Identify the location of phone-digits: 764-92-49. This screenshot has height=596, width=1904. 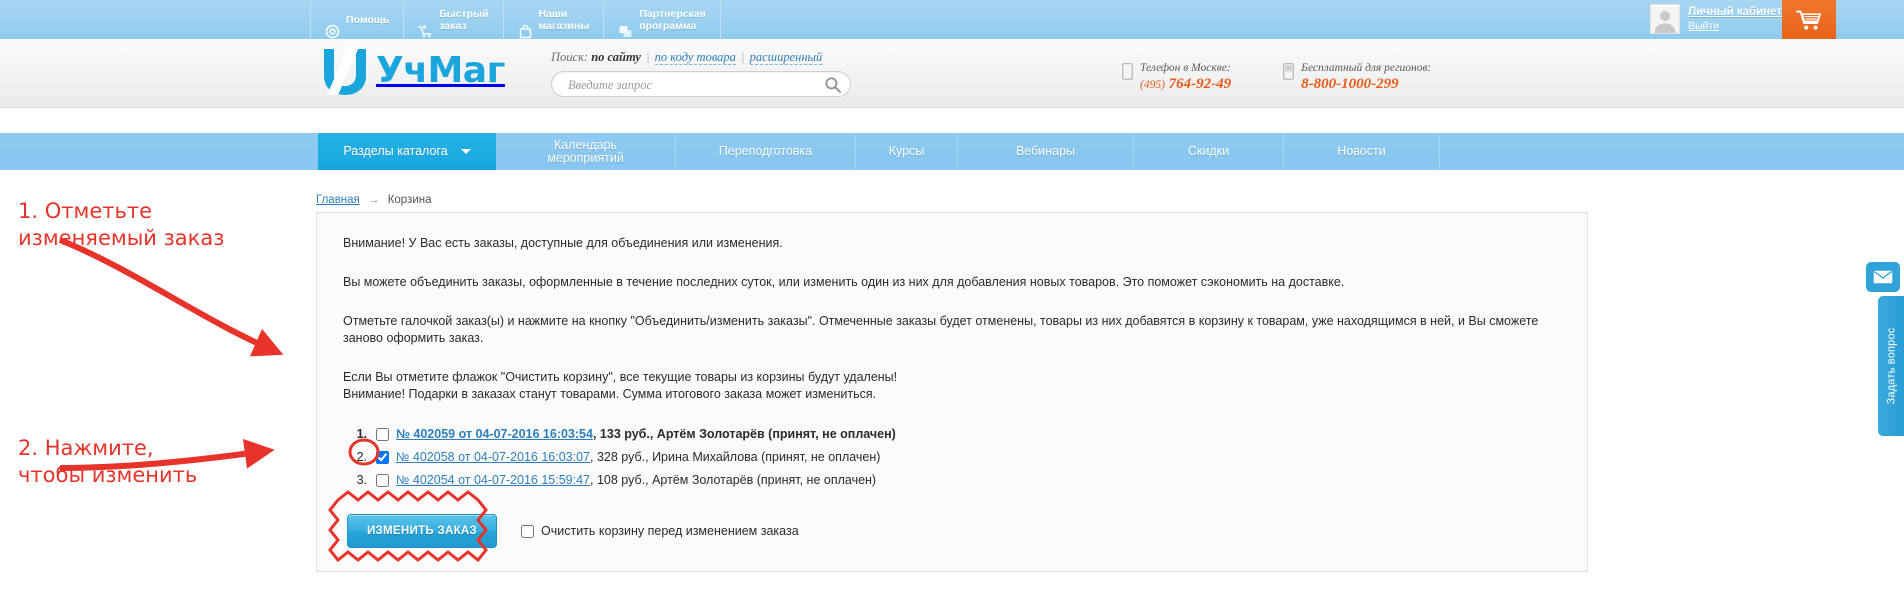
(1200, 84).